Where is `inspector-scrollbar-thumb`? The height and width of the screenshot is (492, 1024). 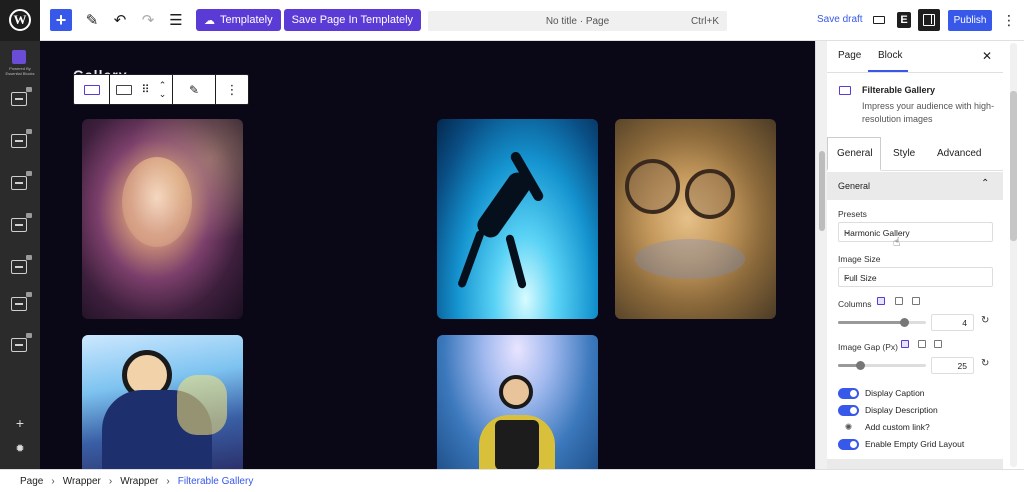
inspector-scrollbar-thumb is located at coordinates (1013, 166).